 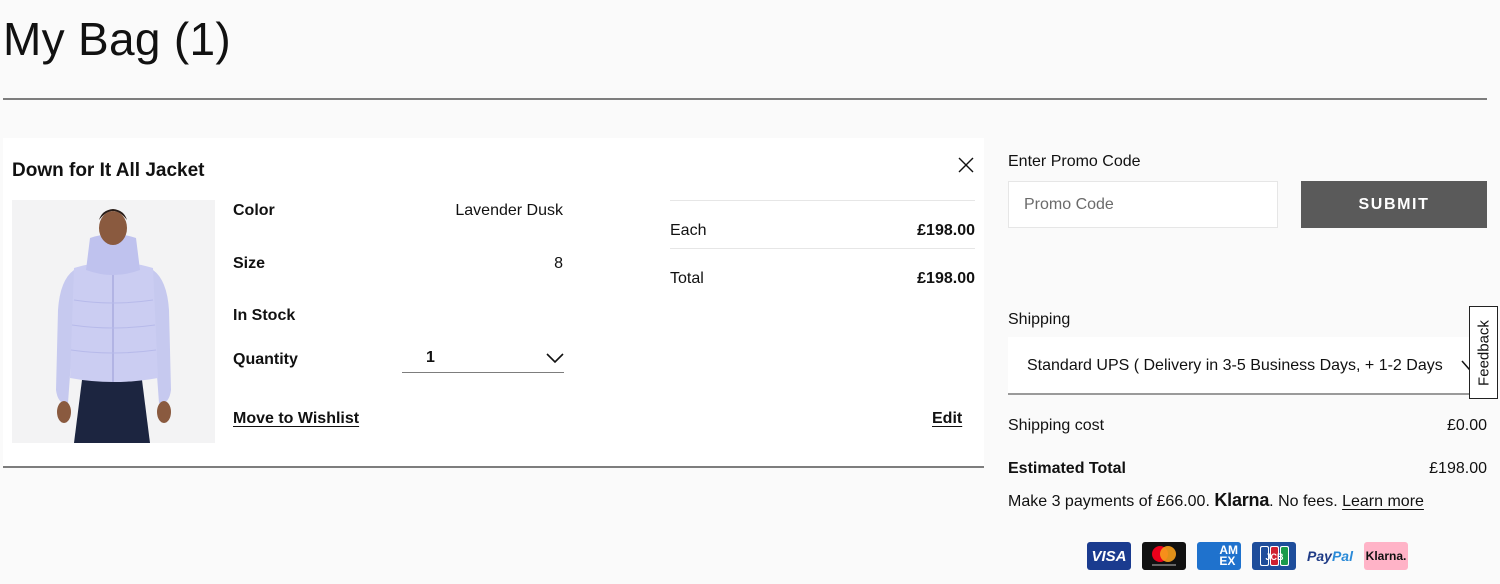 I want to click on shipping-cost-row: Shipping cost £0.00, so click(x=1247, y=426).